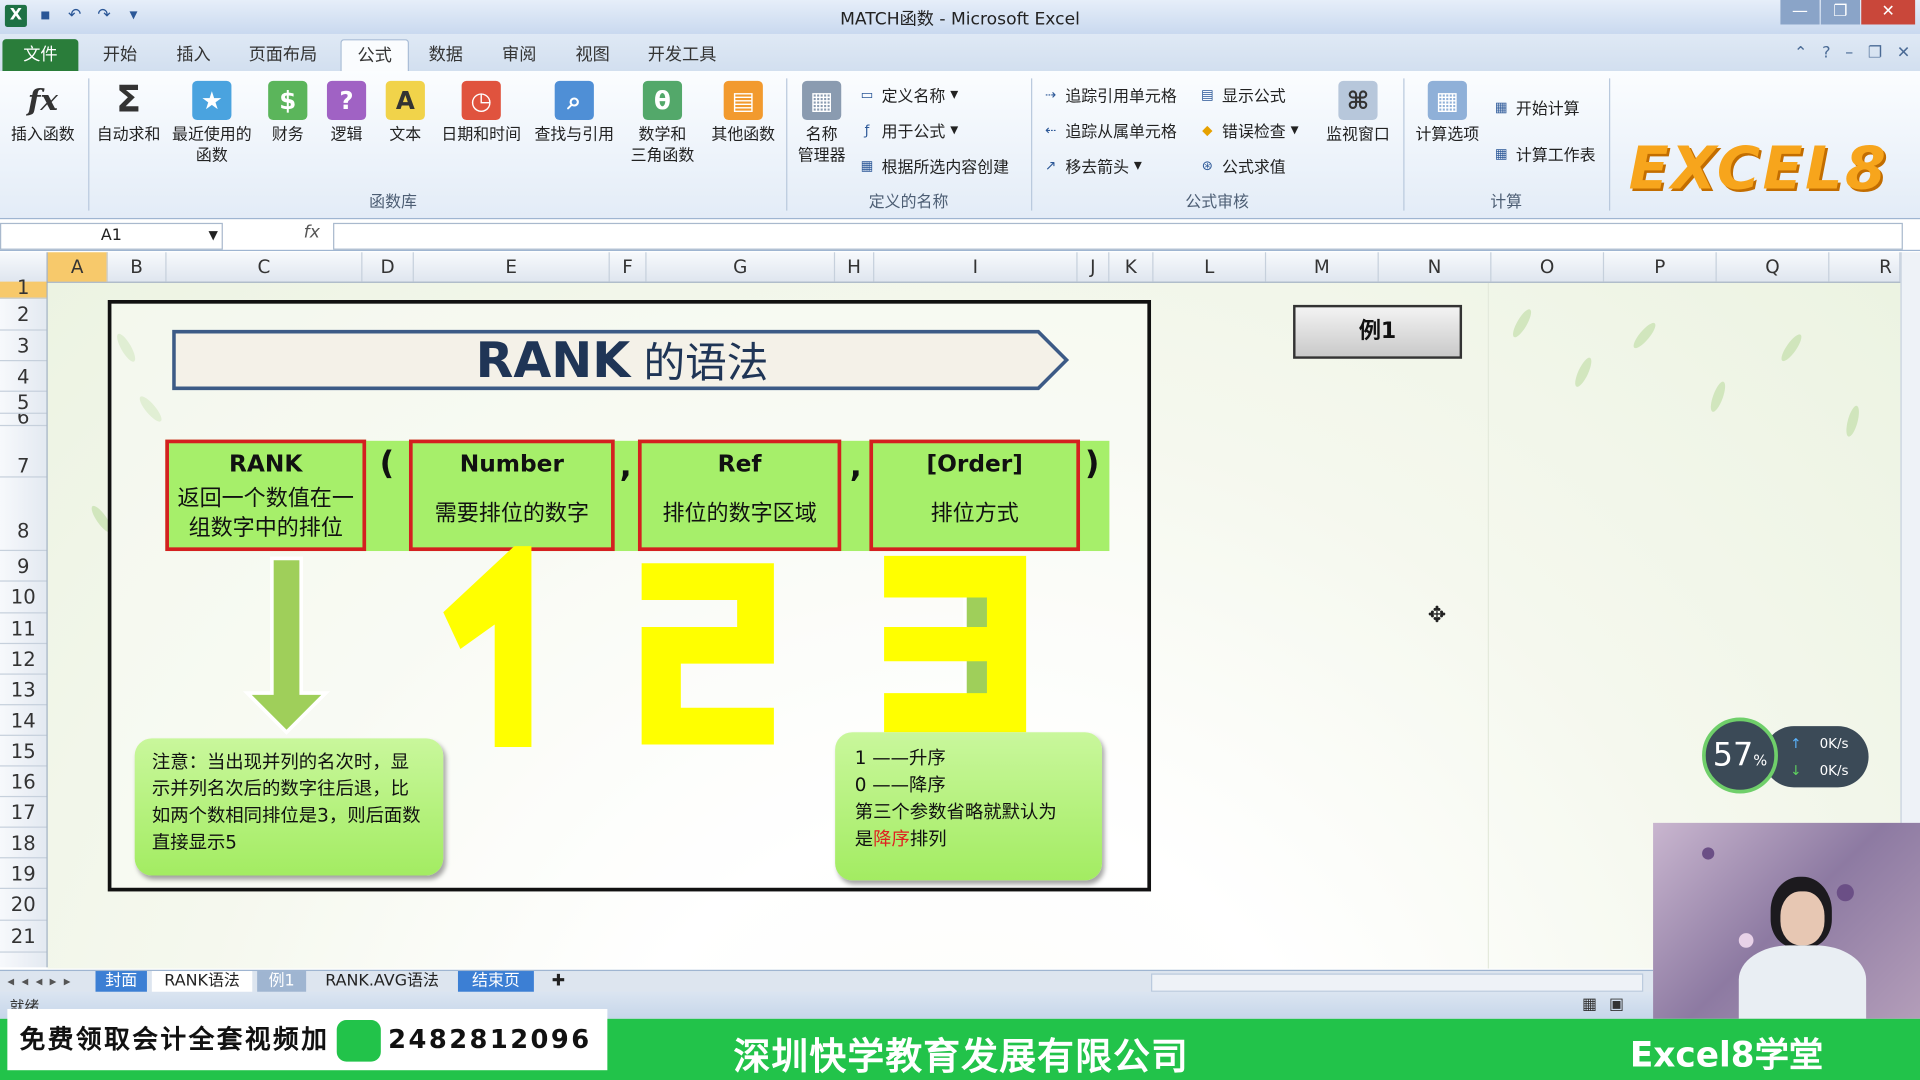  What do you see at coordinates (1796, 743) in the screenshot?
I see `upload-arrow-icon: ↑` at bounding box center [1796, 743].